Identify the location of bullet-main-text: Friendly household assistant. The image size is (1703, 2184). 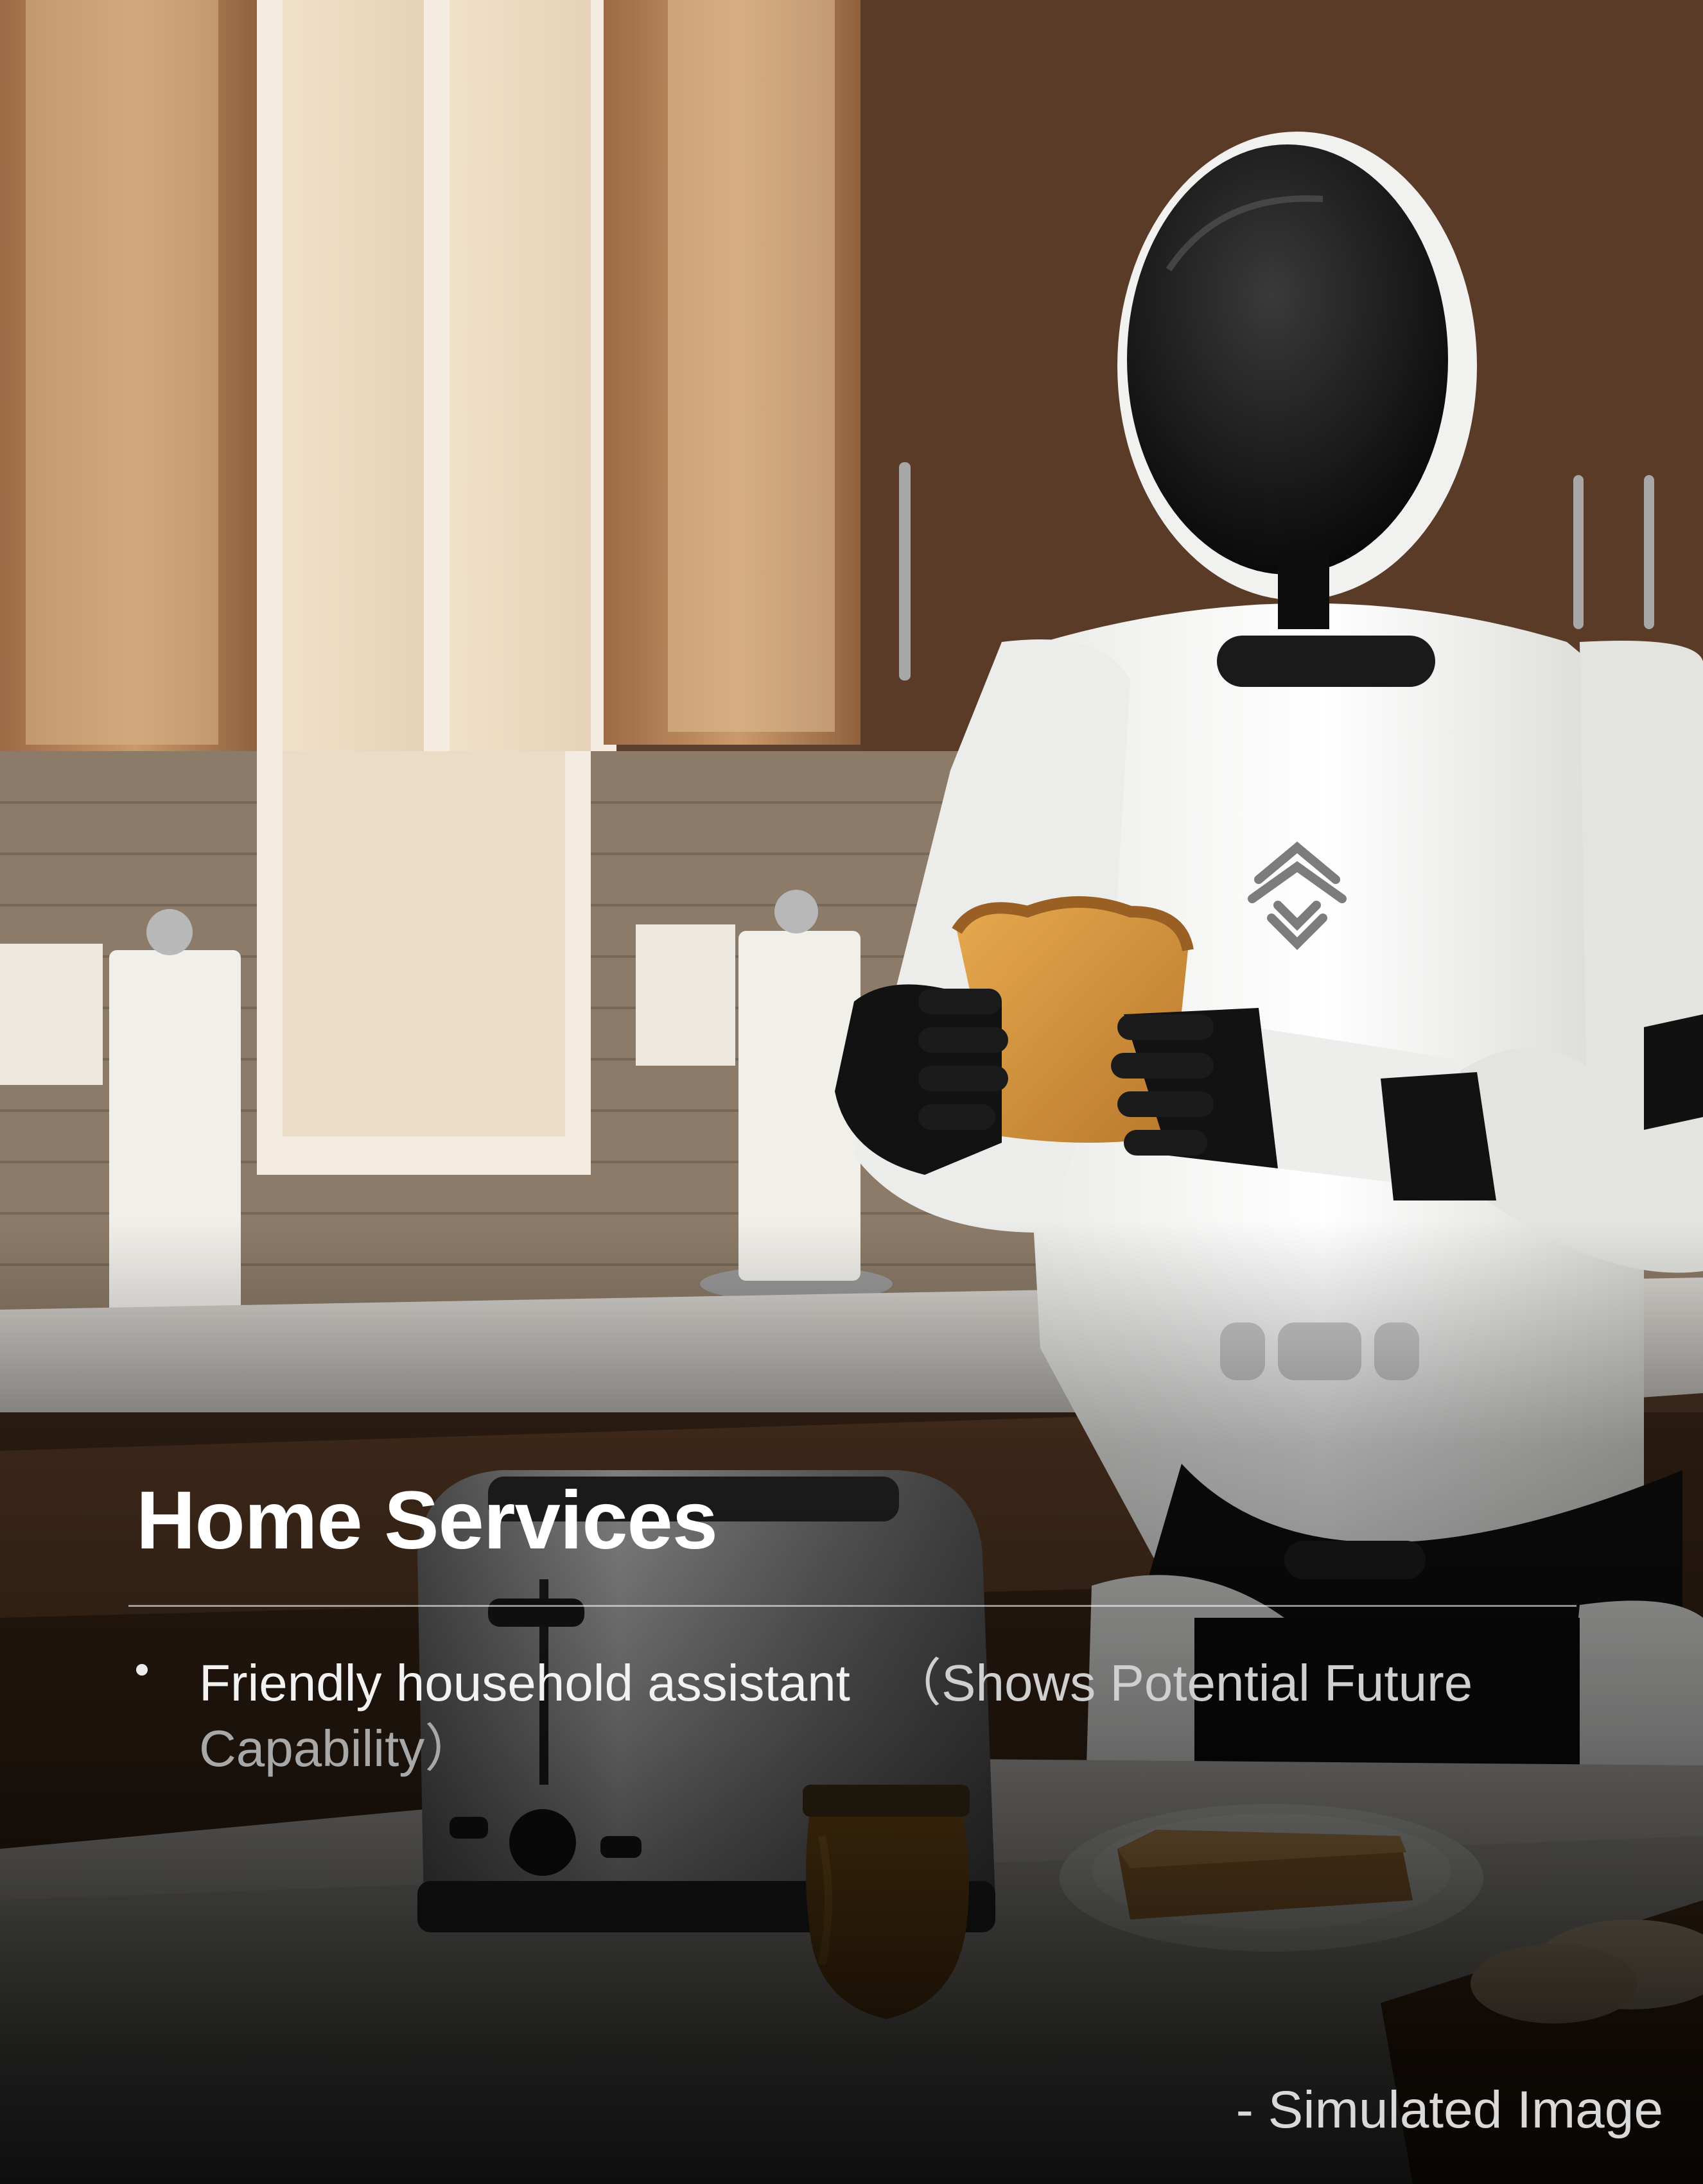
(524, 1683).